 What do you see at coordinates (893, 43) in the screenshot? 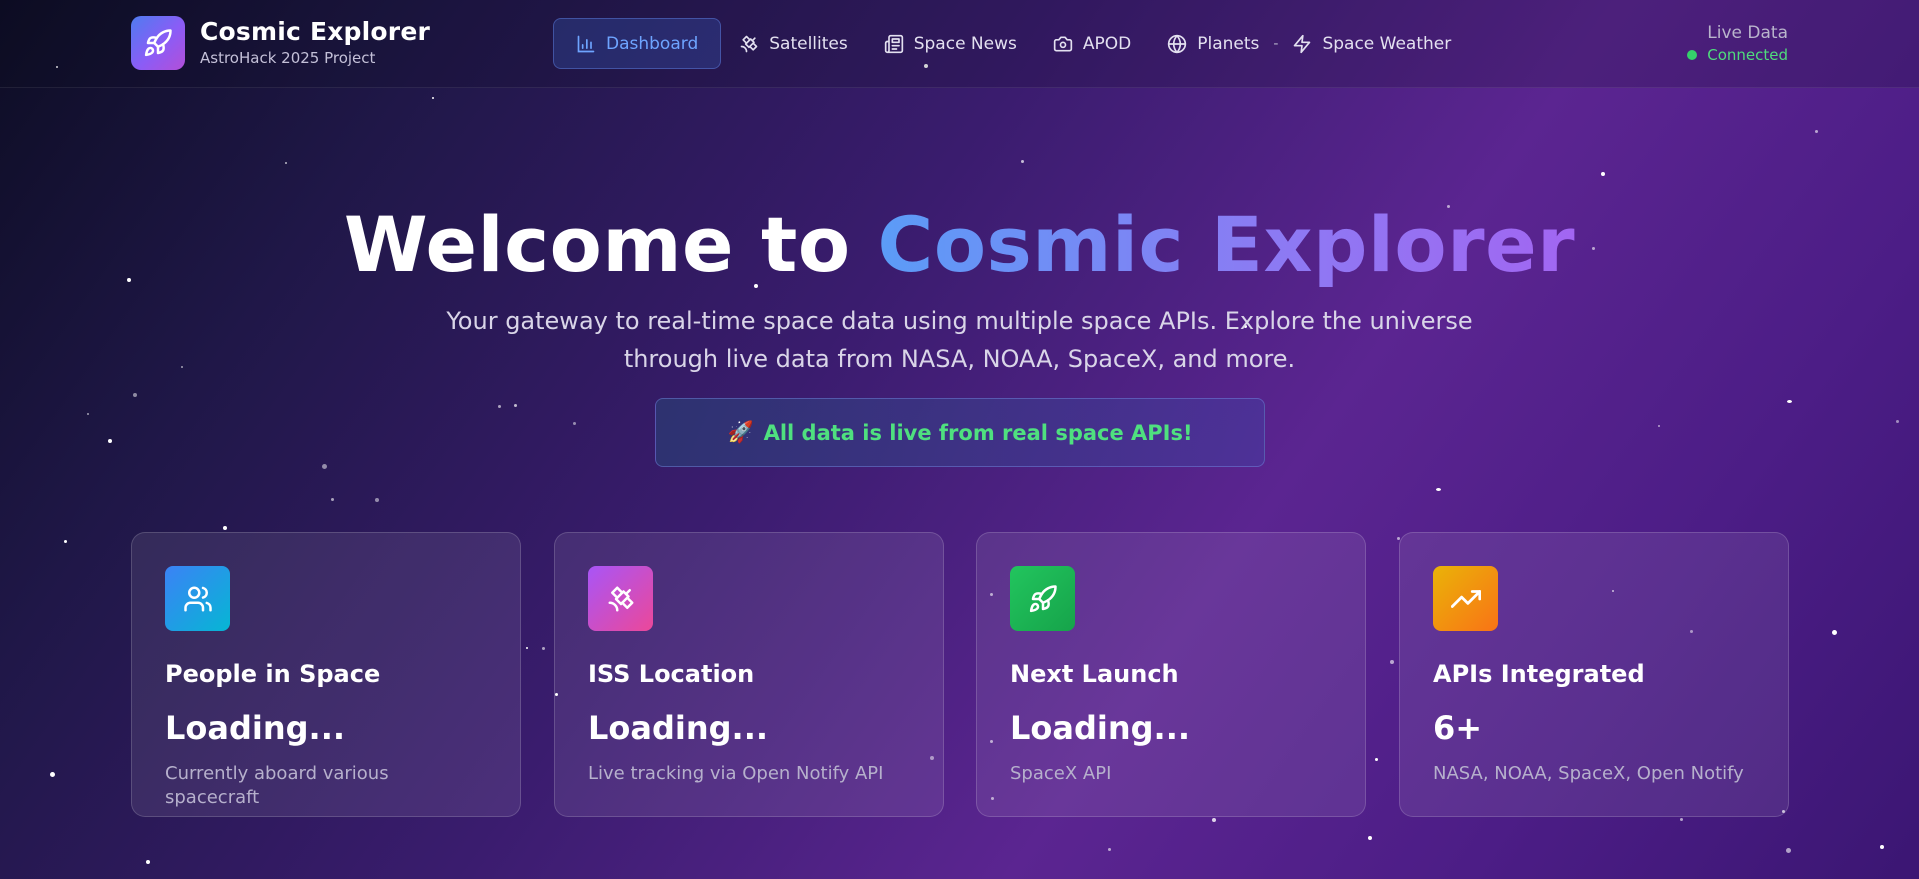
I see `newspaper-icon` at bounding box center [893, 43].